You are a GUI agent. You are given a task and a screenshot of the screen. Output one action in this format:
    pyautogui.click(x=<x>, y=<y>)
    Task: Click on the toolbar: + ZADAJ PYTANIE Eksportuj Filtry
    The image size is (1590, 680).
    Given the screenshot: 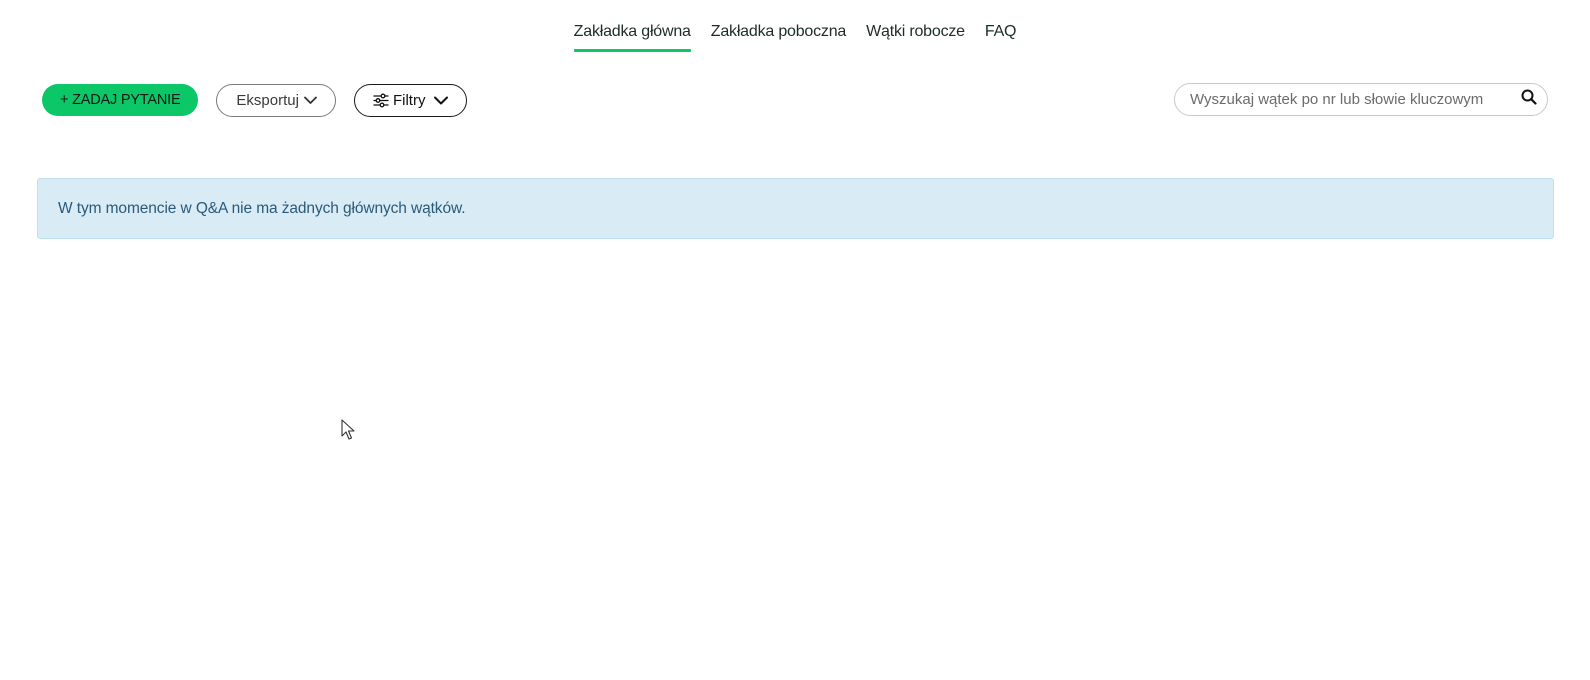 What is the action you would take?
    pyautogui.click(x=255, y=100)
    